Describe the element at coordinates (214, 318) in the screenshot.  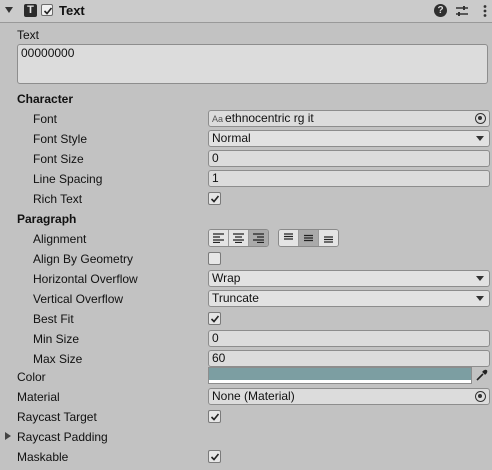
I see `best-fit-checkbox` at that location.